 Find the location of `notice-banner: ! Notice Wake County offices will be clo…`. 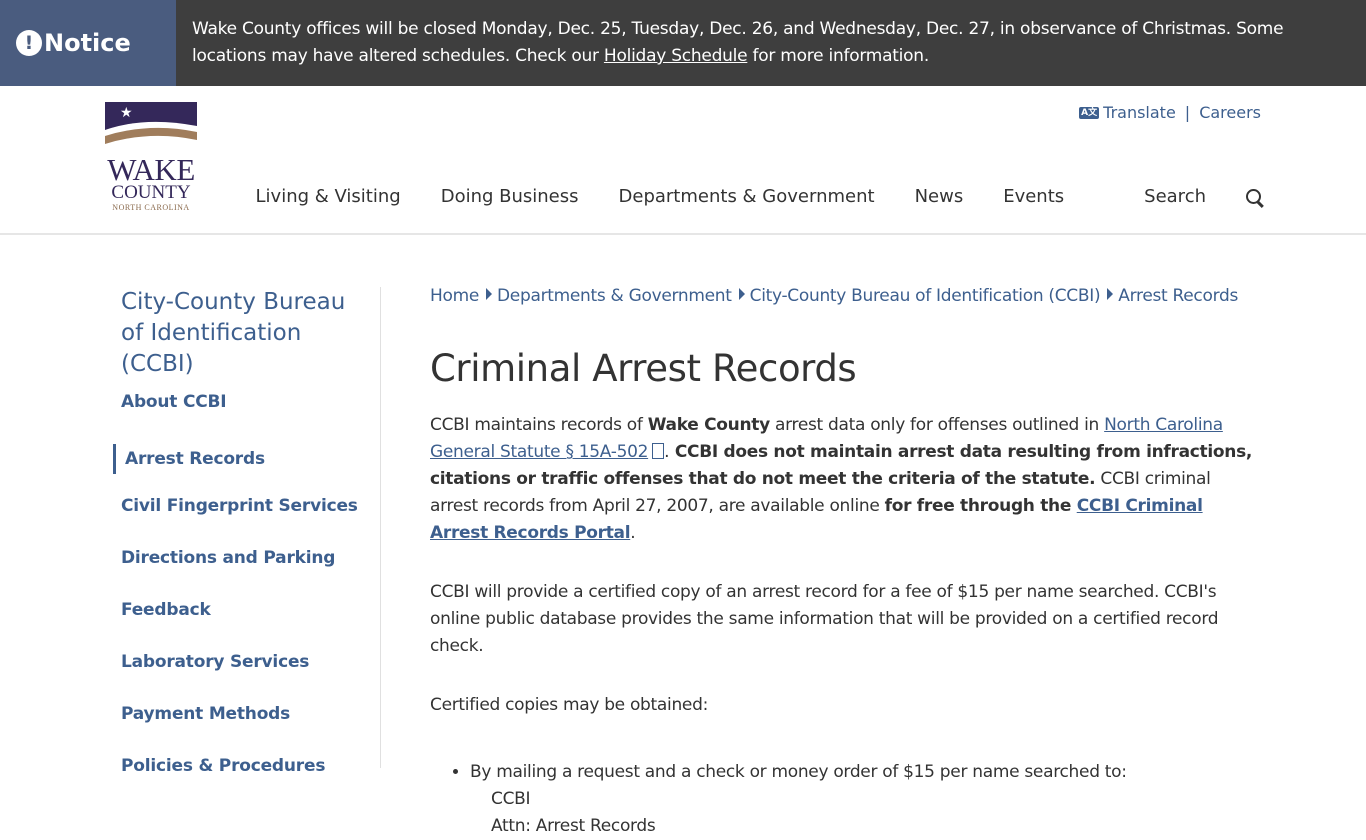

notice-banner: ! Notice Wake County offices will be clo… is located at coordinates (683, 43).